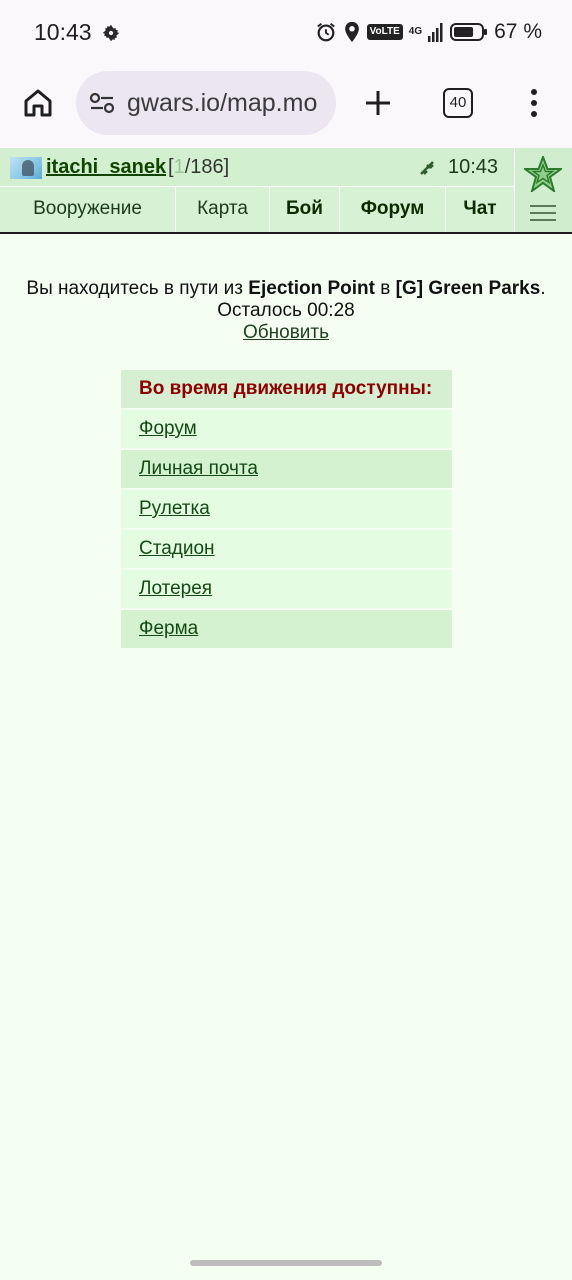 Image resolution: width=572 pixels, height=1280 pixels. Describe the element at coordinates (393, 209) in the screenshot. I see `nav-forum: Форум` at that location.